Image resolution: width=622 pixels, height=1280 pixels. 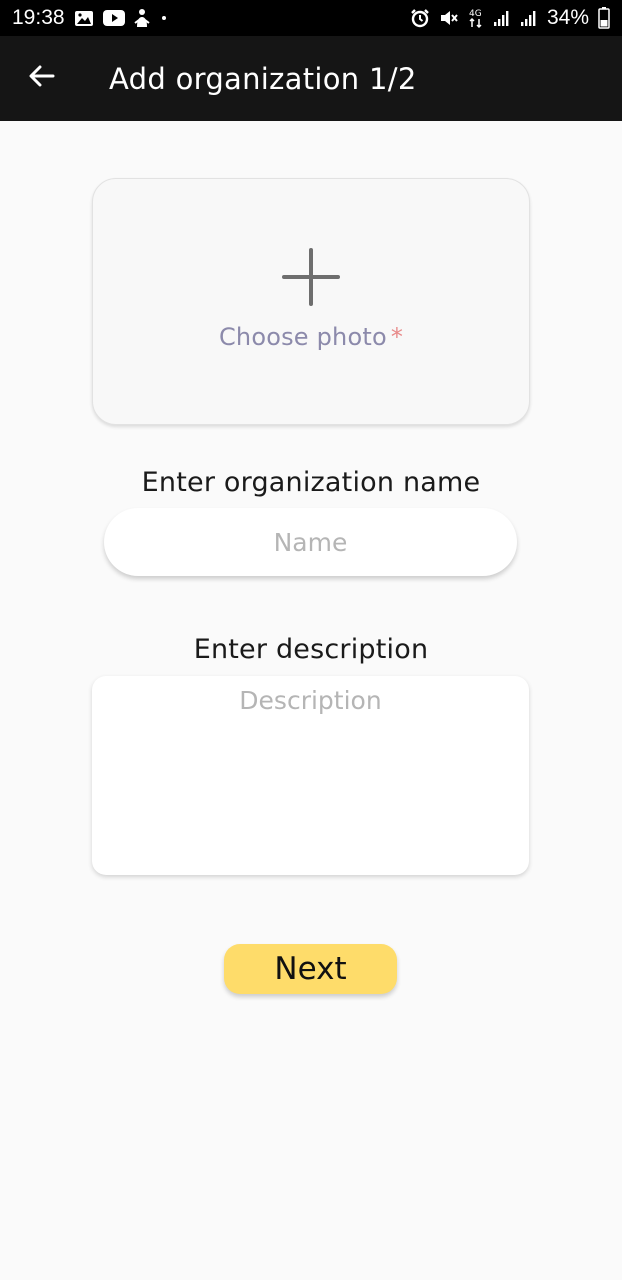 What do you see at coordinates (311, 482) in the screenshot?
I see `organization-name-label: Enter organization name` at bounding box center [311, 482].